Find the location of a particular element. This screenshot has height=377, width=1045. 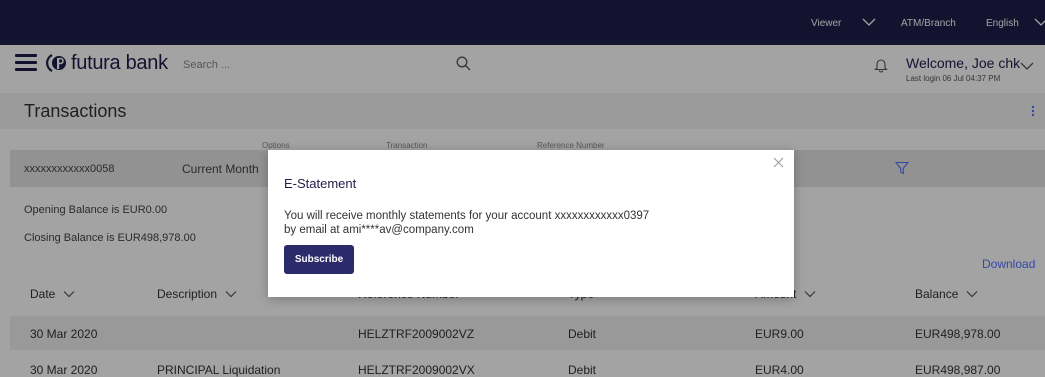

modal-title: E-Statement is located at coordinates (320, 183).